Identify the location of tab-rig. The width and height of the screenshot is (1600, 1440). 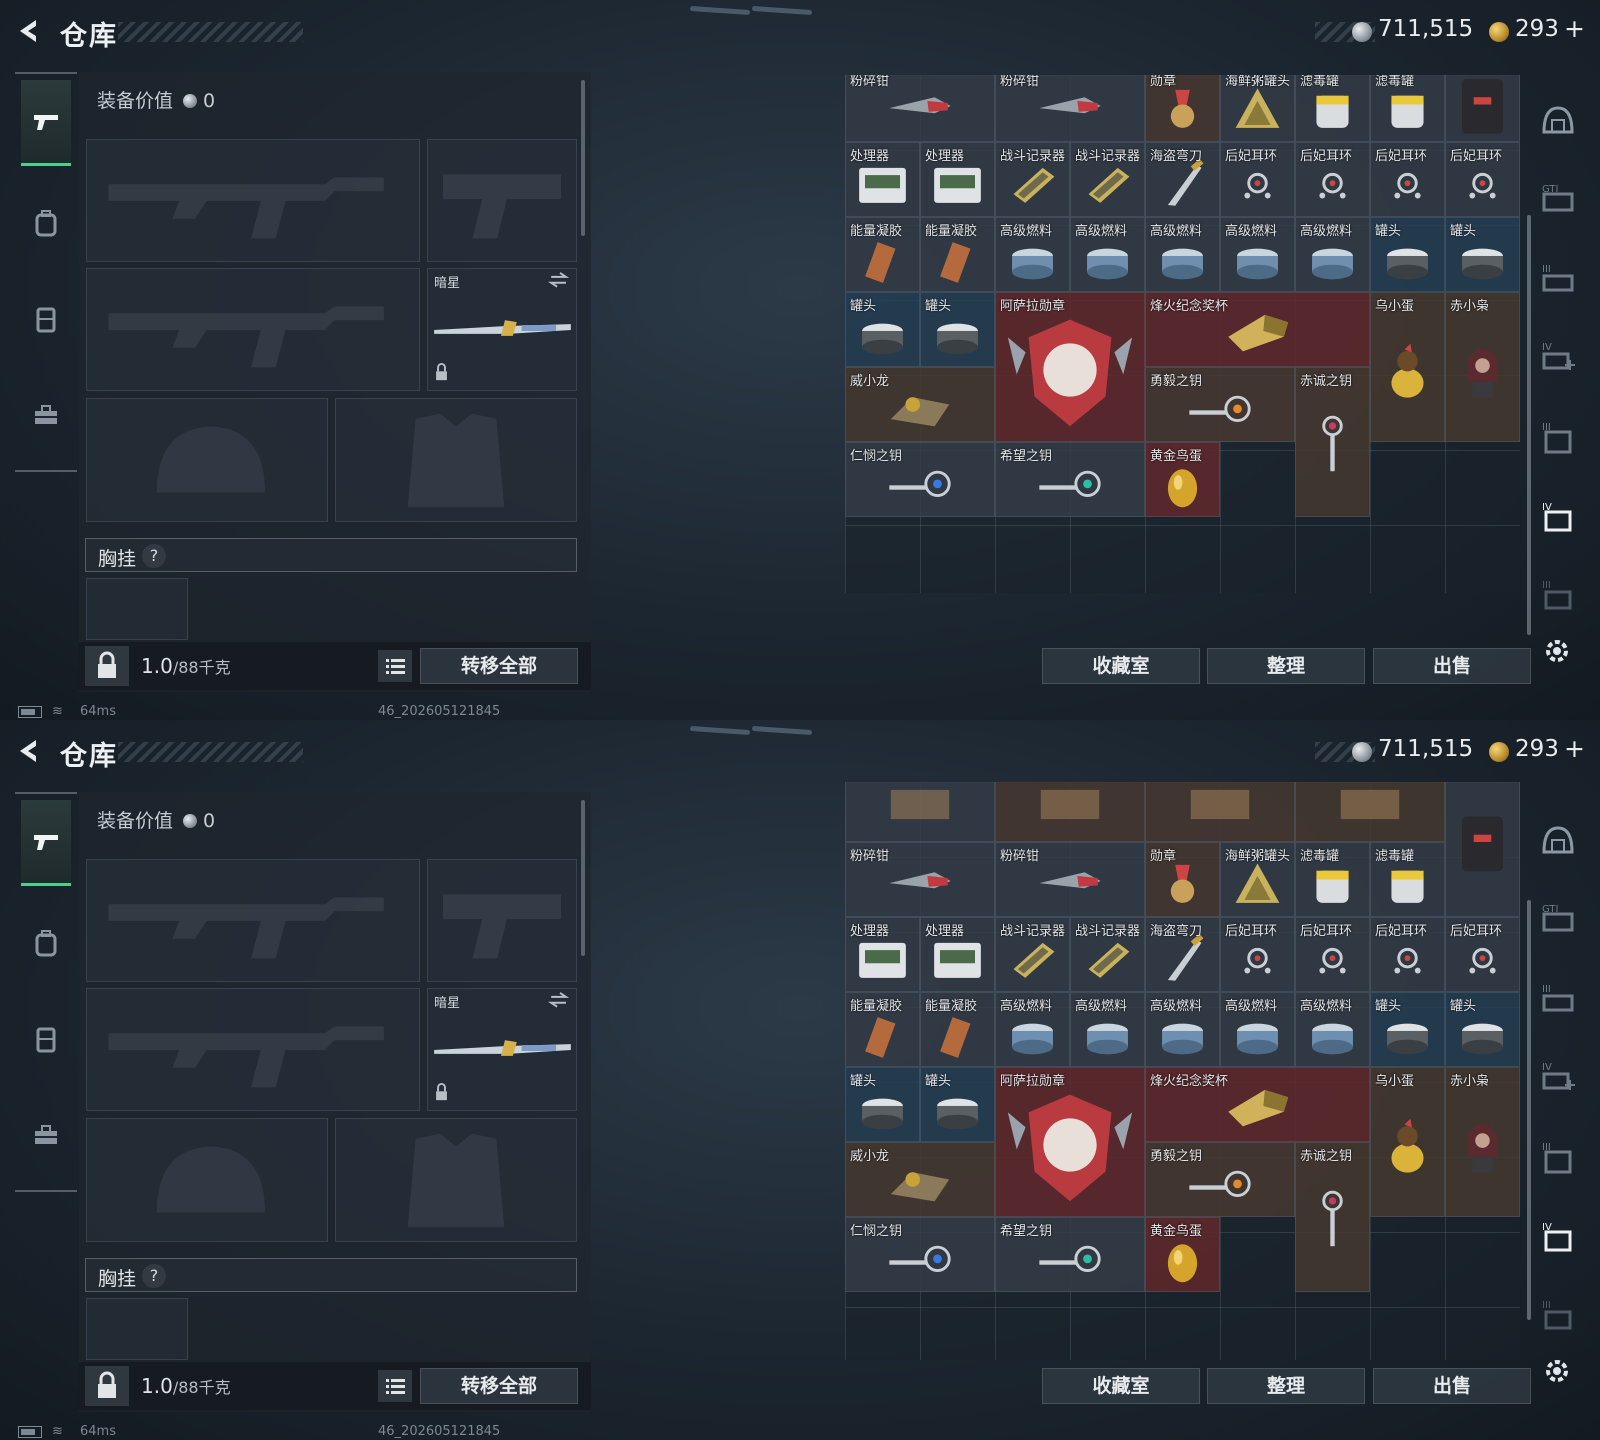
(46, 319).